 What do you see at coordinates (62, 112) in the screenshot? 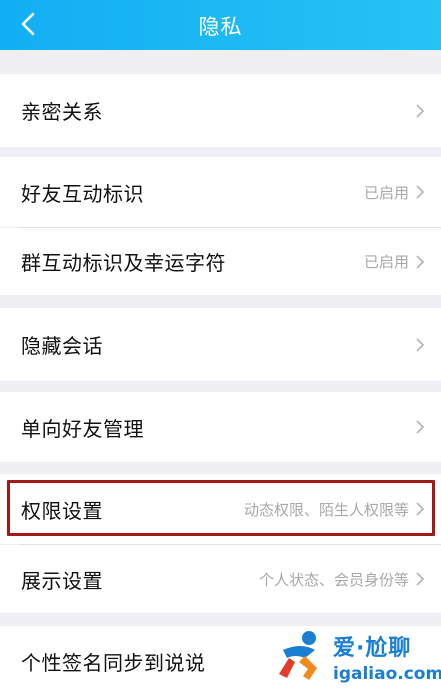
I see `row-label: 亲密关系` at bounding box center [62, 112].